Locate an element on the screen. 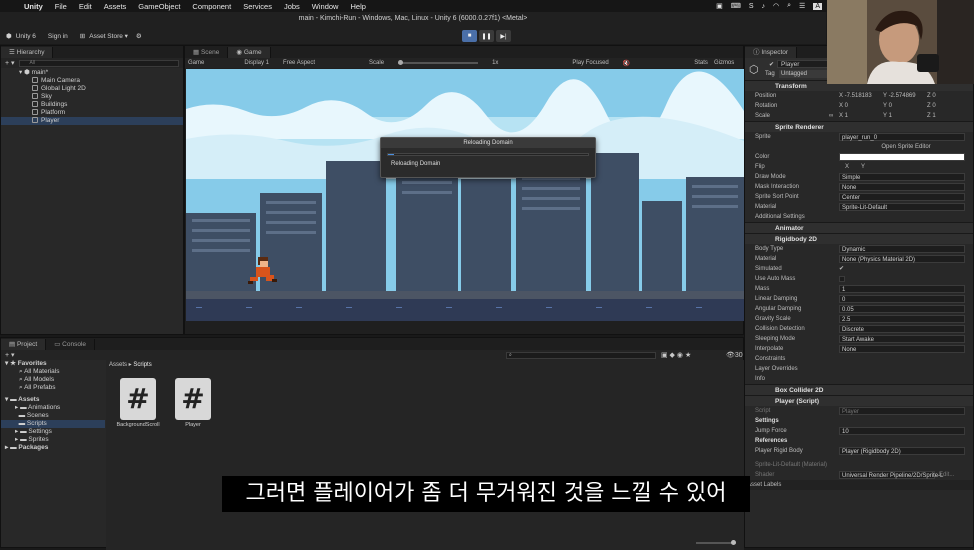 This screenshot has height=550, width=974. simulated-checkbox: ✔ is located at coordinates (841, 269).